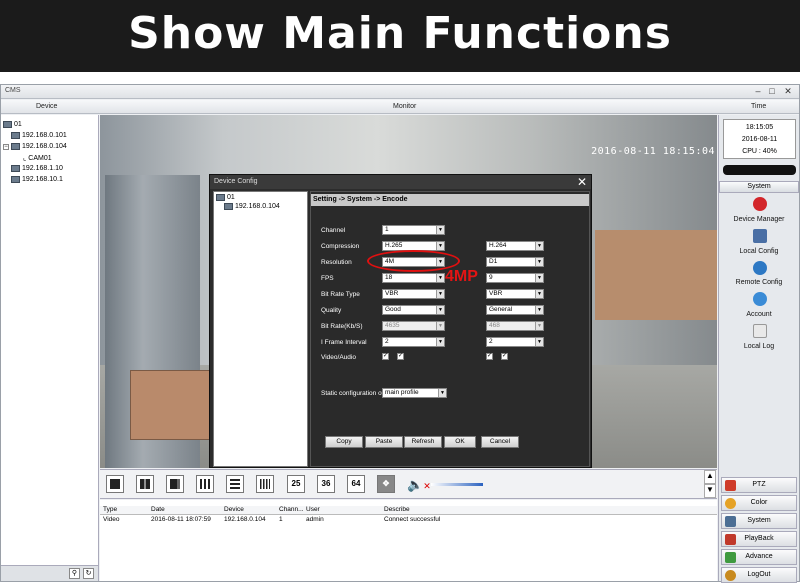 Image resolution: width=800 pixels, height=583 pixels. Describe the element at coordinates (710, 491) in the screenshot. I see `scroll-down-icon: ▼` at that location.